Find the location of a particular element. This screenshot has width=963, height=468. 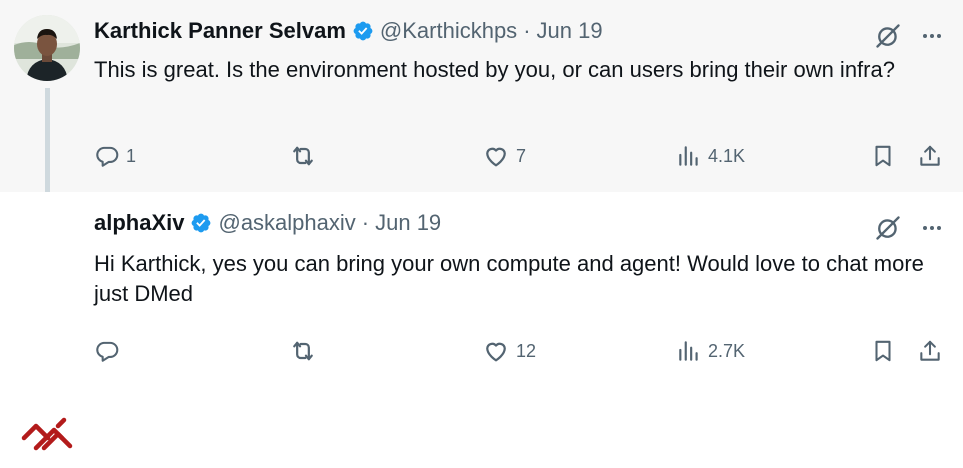

like-count: 12 is located at coordinates (526, 350).